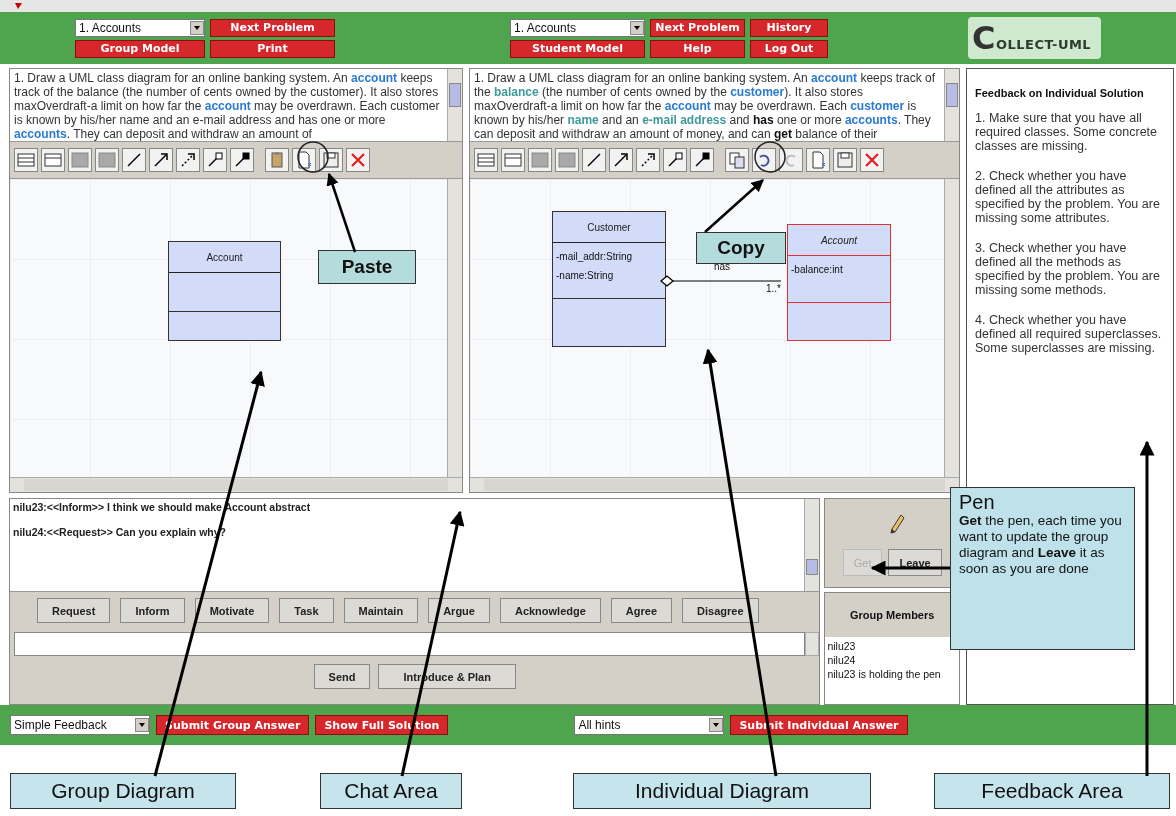 The height and width of the screenshot is (816, 1176). I want to click on member-entry: nilu24, so click(842, 660).